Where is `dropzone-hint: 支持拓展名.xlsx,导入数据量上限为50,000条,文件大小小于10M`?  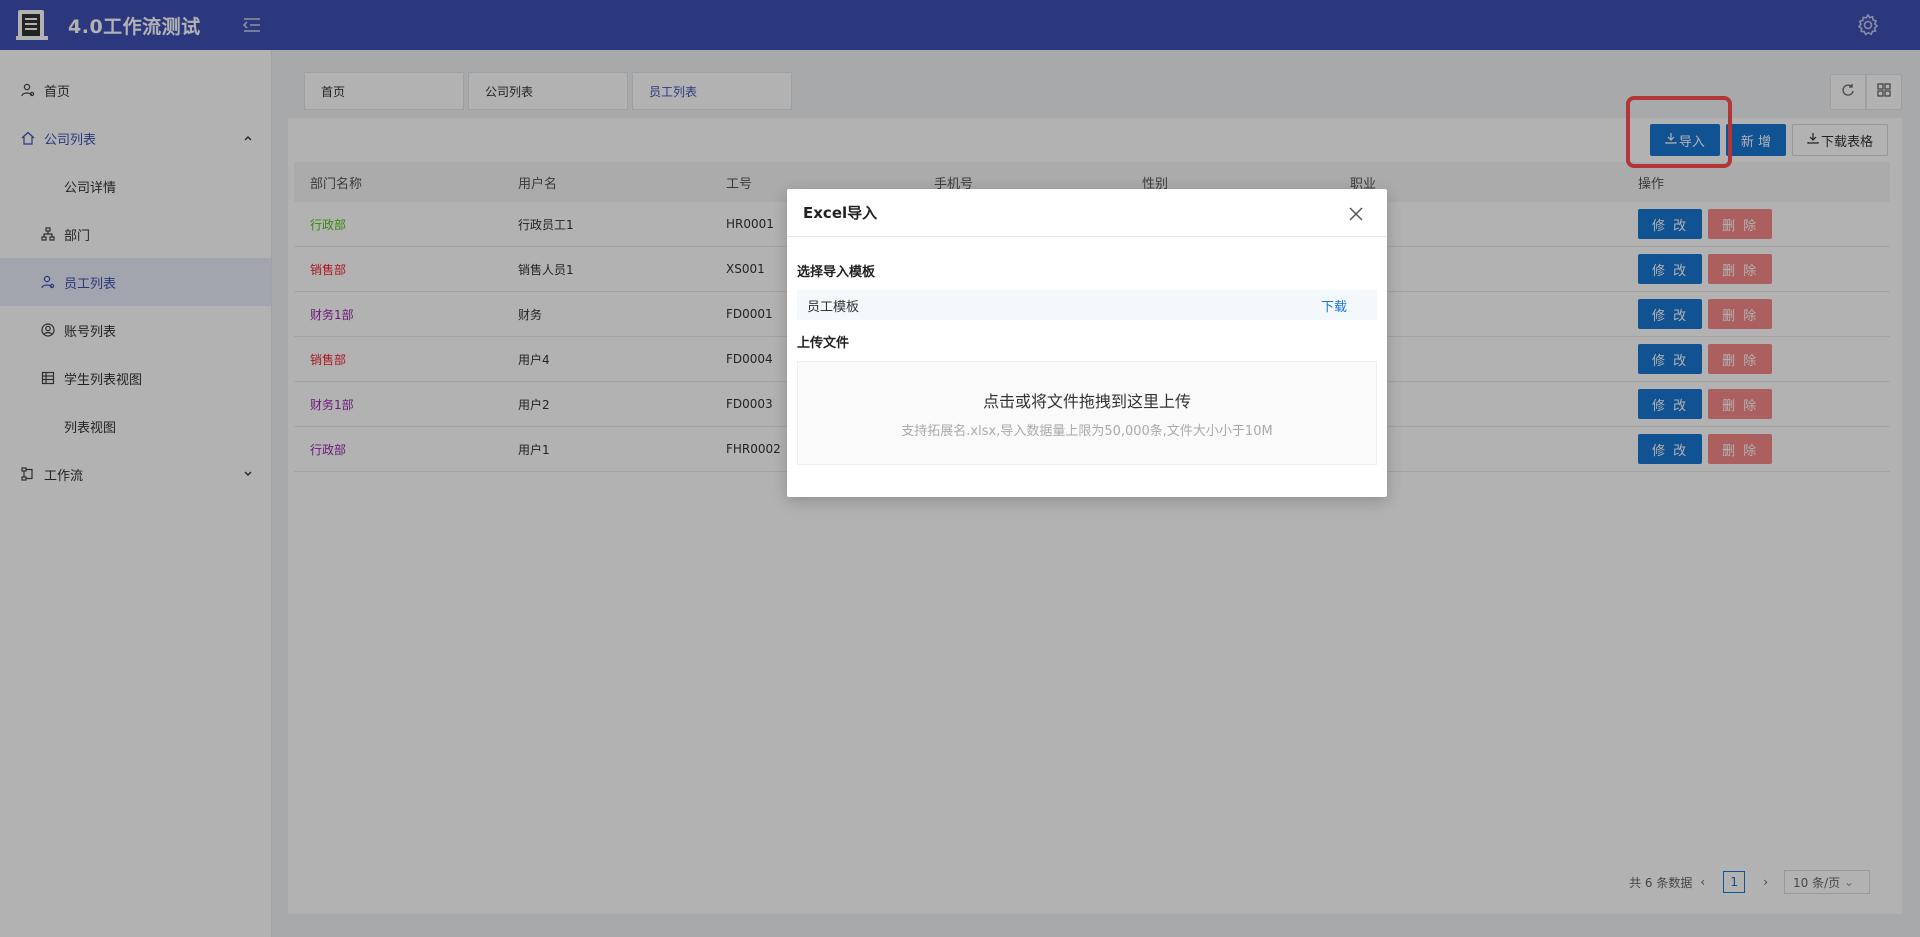
dropzone-hint: 支持拓展名.xlsx,导入数据量上限为50,000条,文件大小小于10M is located at coordinates (1087, 431).